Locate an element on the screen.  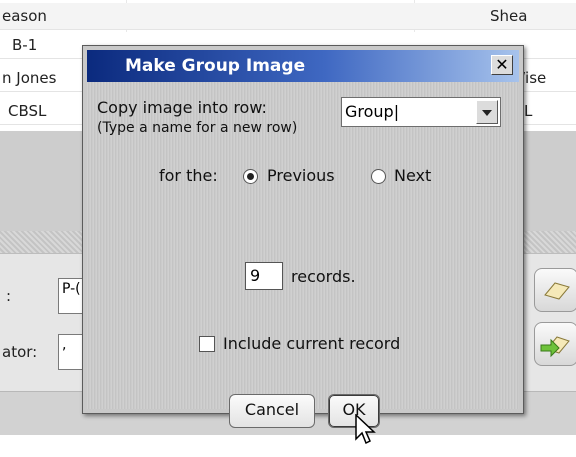
dialog-title: Make Group Image is located at coordinates (215, 66).